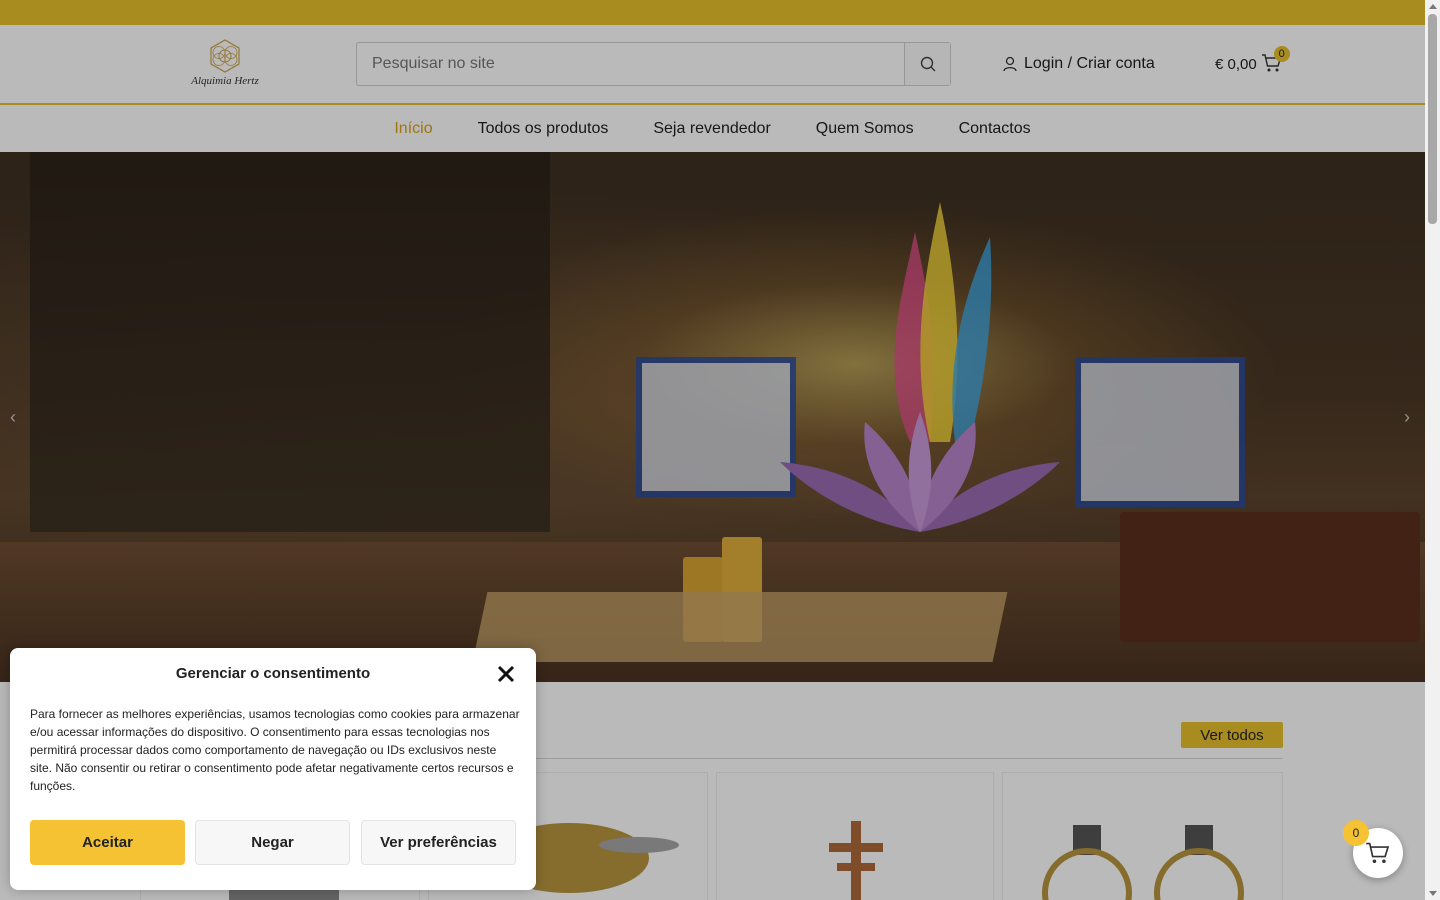  What do you see at coordinates (1356, 833) in the screenshot?
I see `floating-cart-count: 0` at bounding box center [1356, 833].